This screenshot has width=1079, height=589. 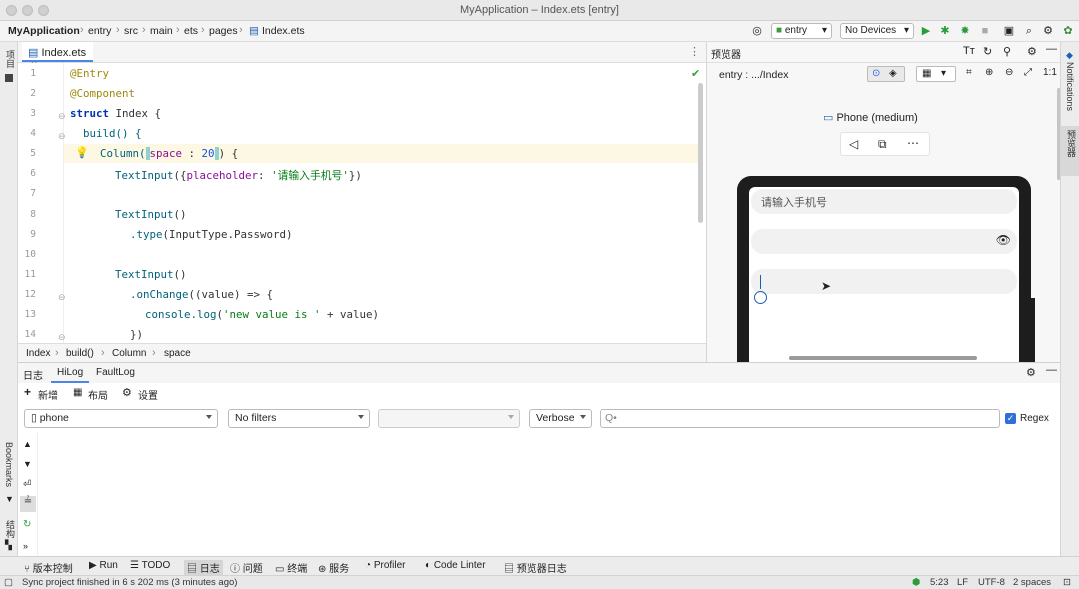 What do you see at coordinates (882, 144) in the screenshot?
I see `rotate-icon: ⧉` at bounding box center [882, 144].